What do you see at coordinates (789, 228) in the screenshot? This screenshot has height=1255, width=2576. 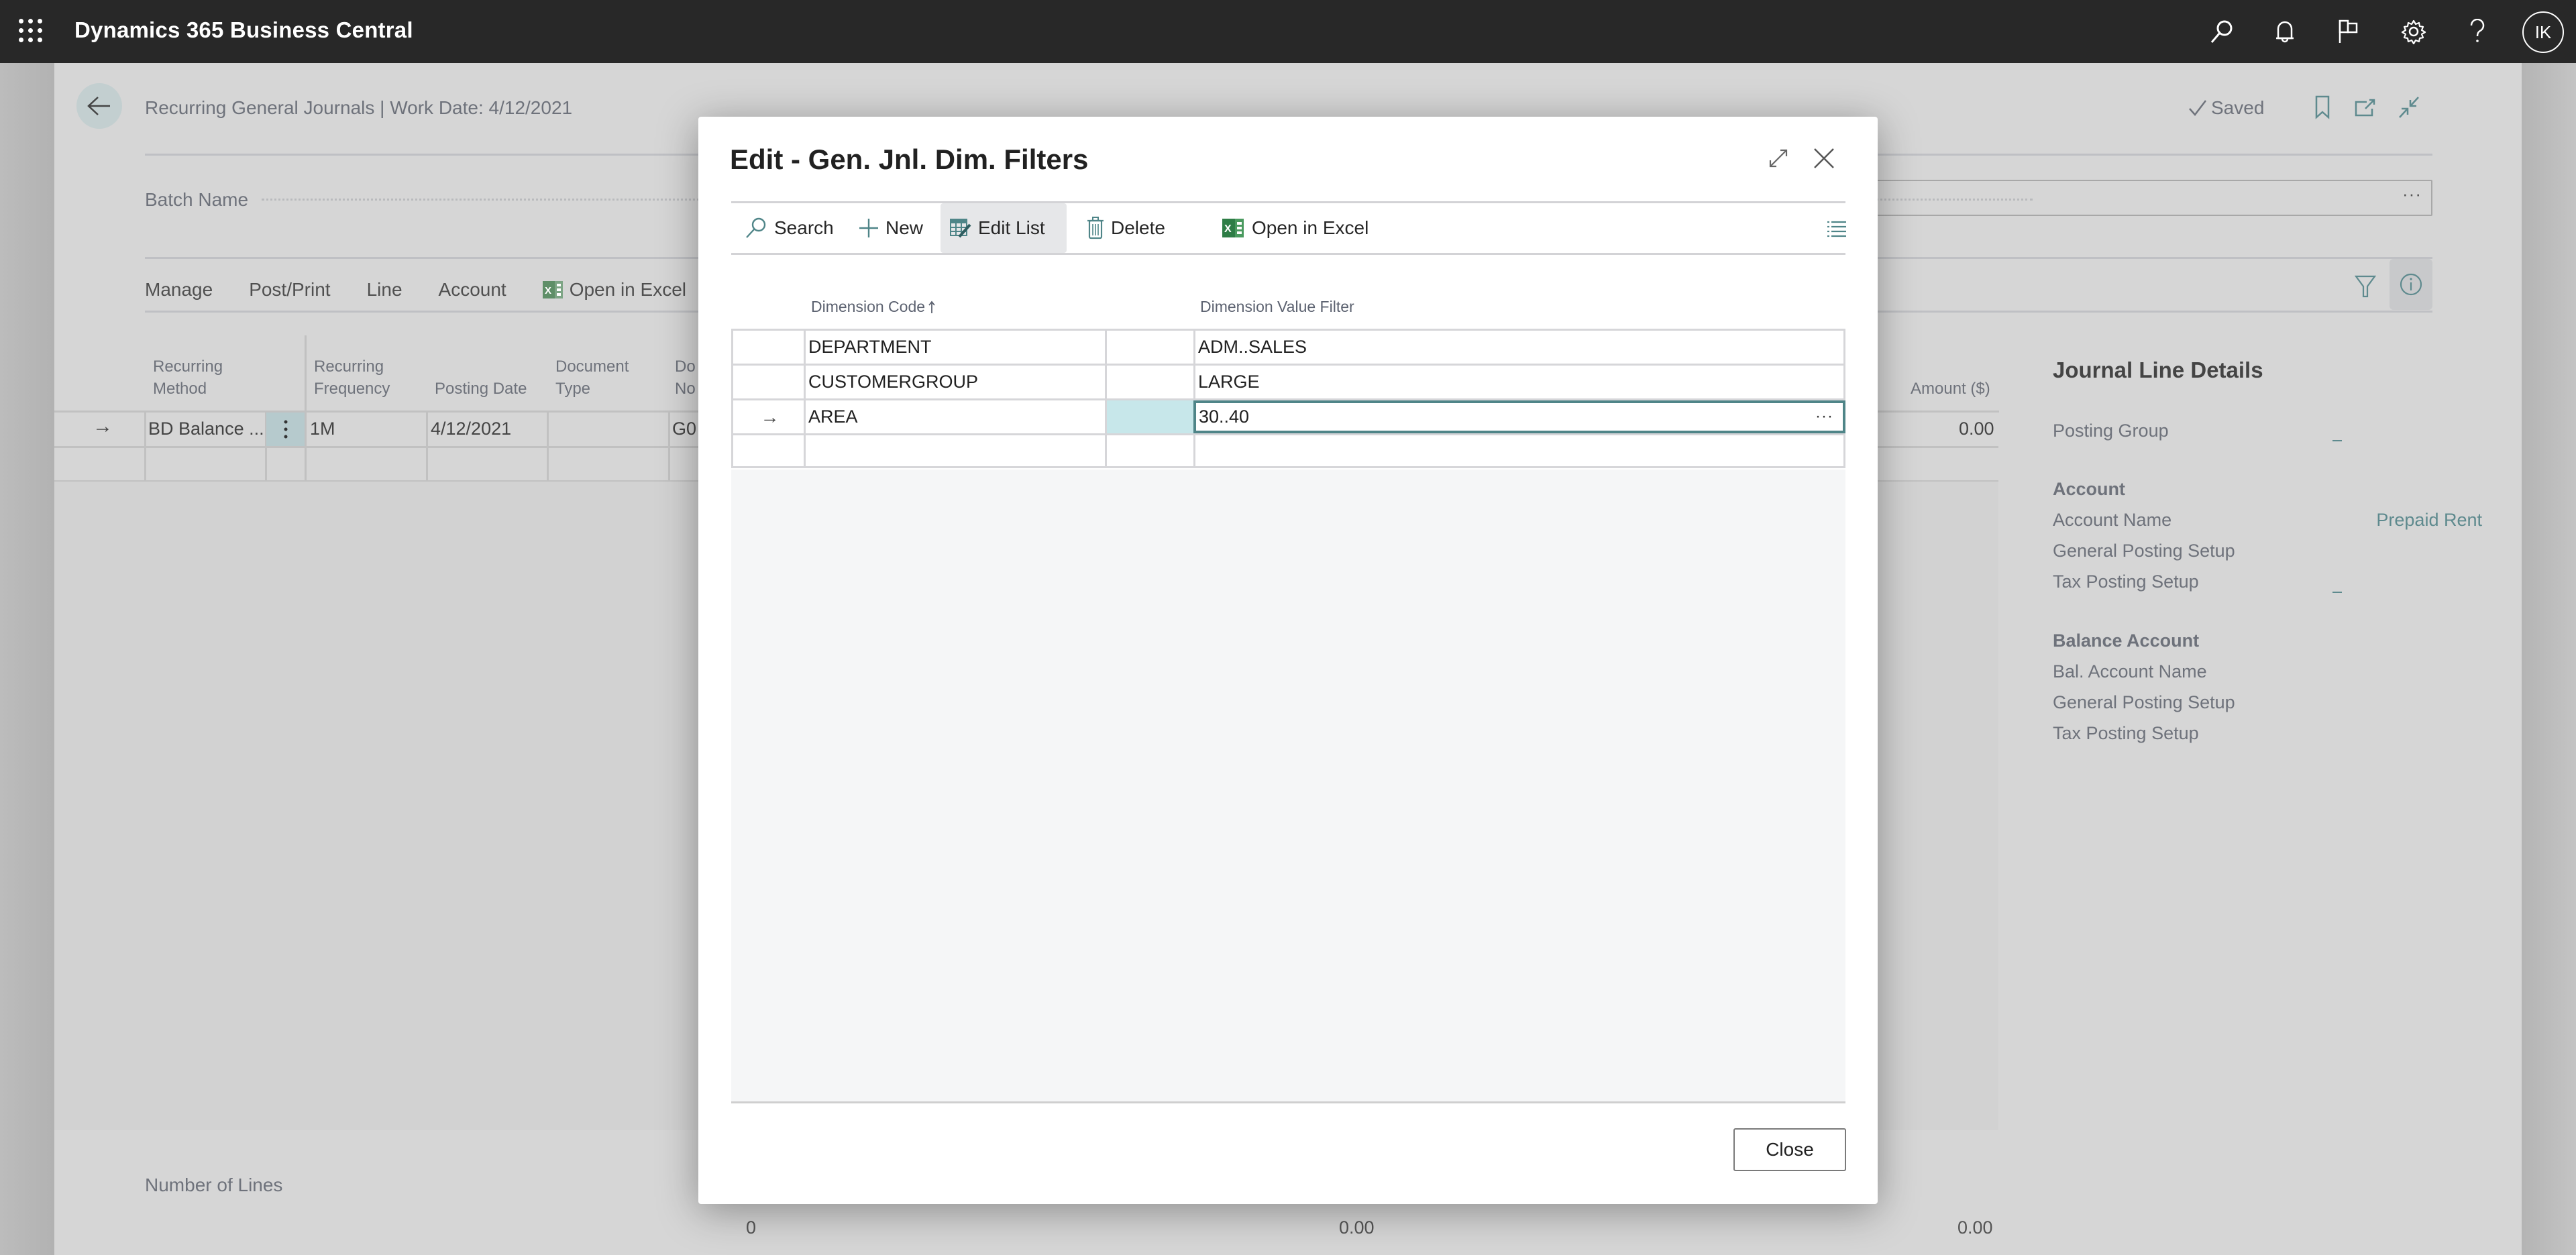 I see `search-button: Search` at bounding box center [789, 228].